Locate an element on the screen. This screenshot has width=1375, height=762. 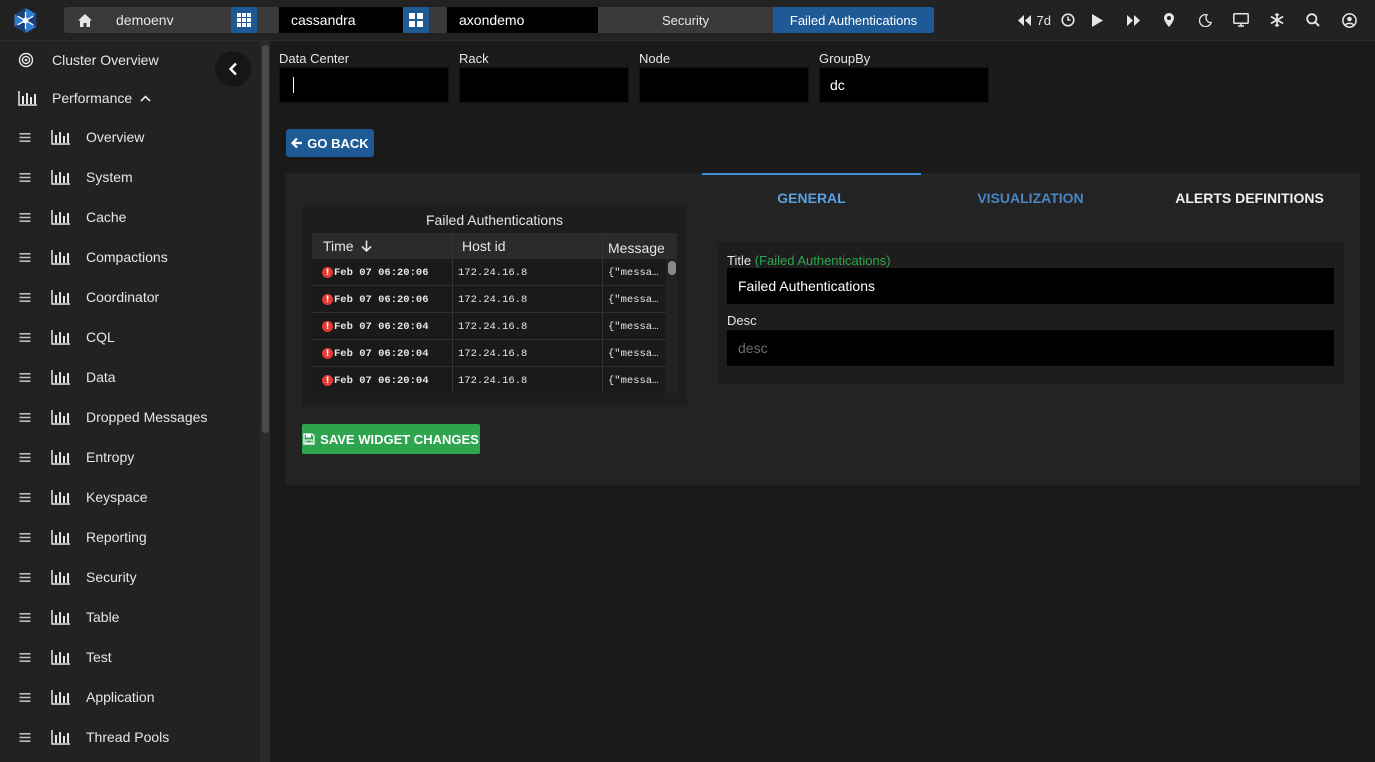
sidebar-item-data: Data is located at coordinates (67, 377).